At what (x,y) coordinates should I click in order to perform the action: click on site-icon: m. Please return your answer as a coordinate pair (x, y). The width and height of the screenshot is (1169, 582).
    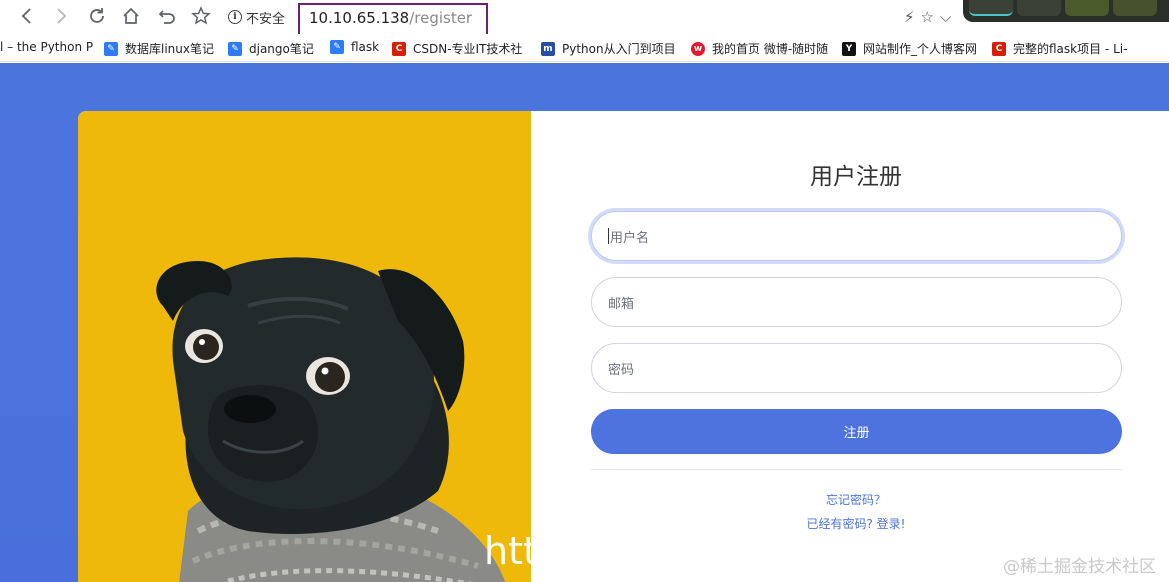
    Looking at the image, I should click on (548, 48).